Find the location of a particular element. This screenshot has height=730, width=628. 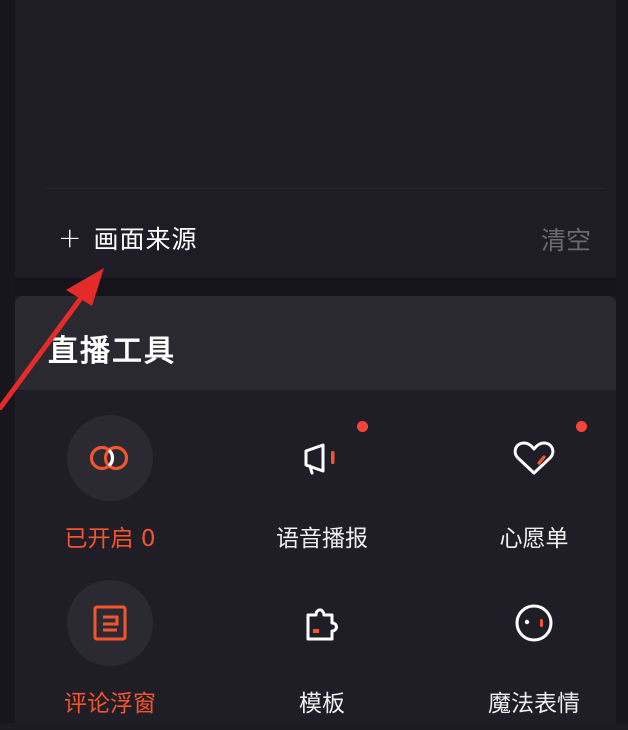

tool-label: 模板 is located at coordinates (322, 704).